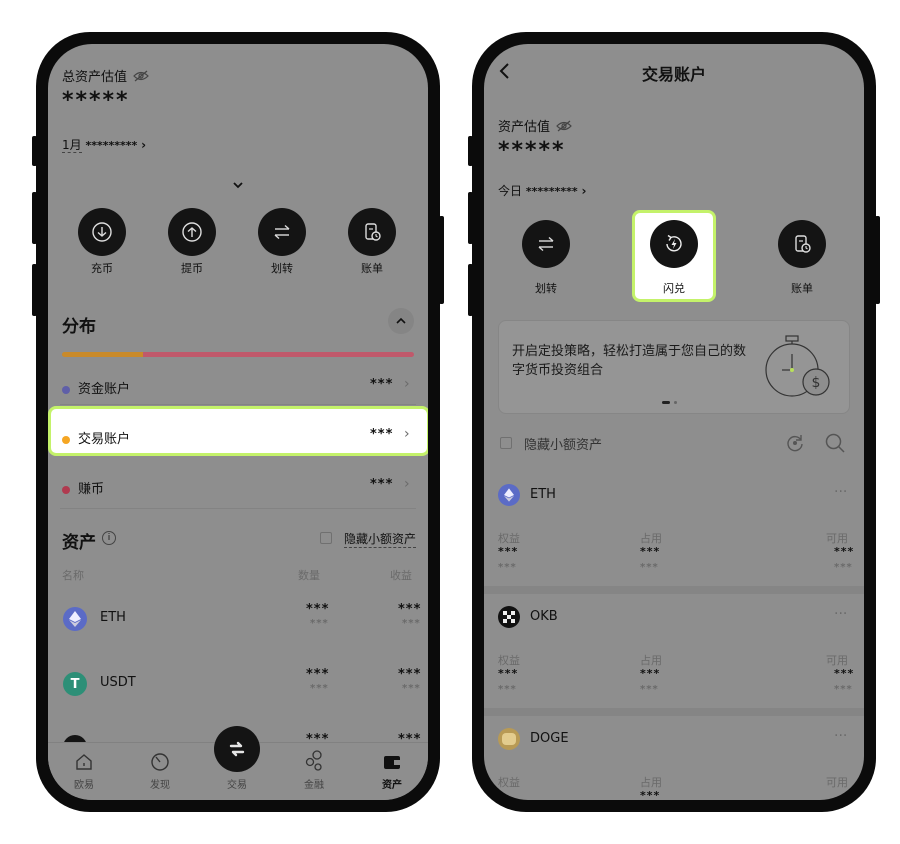 The image size is (900, 844). I want to click on account-earn-value: ***, so click(382, 484).